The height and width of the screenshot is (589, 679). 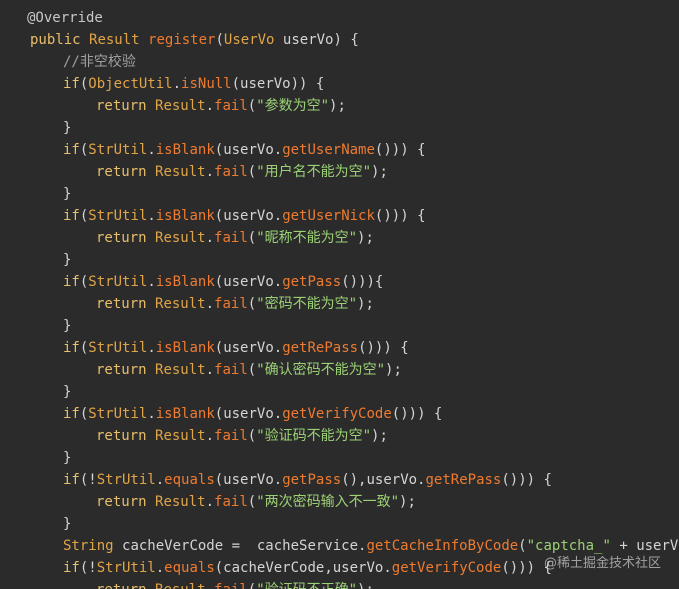 What do you see at coordinates (278, 84) in the screenshot?
I see `code-token-plain: (userVo)) {` at bounding box center [278, 84].